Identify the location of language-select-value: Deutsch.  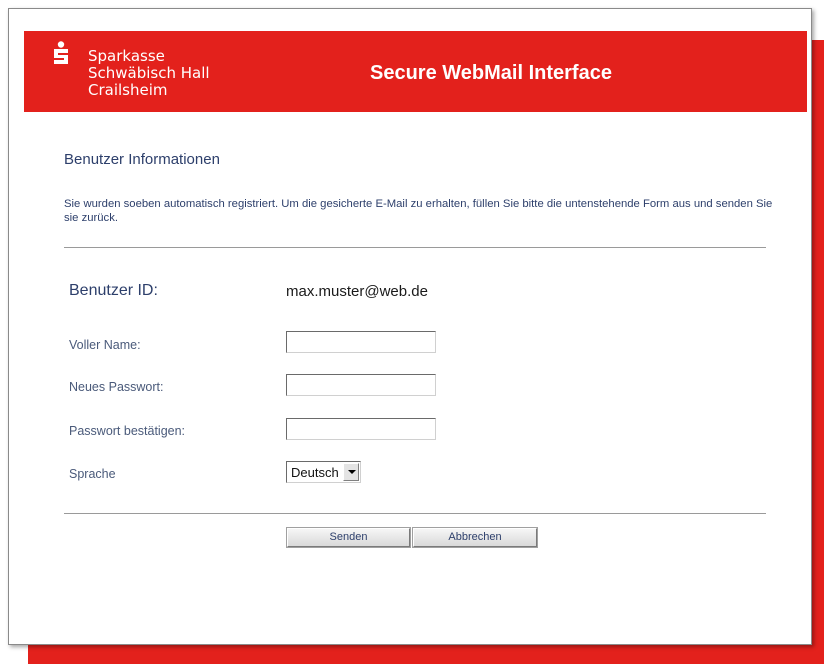
(315, 472).